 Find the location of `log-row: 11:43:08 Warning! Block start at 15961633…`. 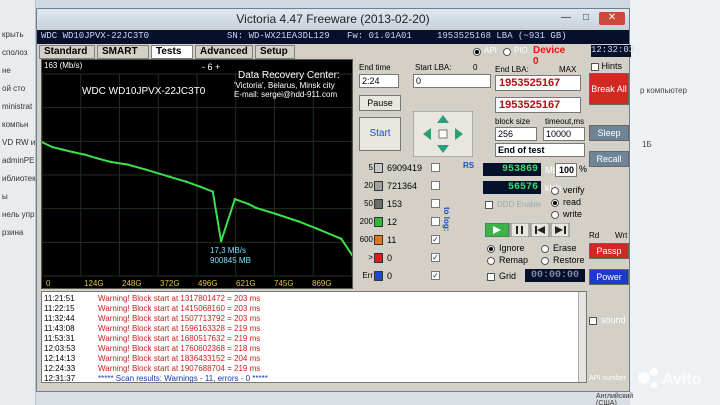

log-row: 11:43:08 Warning! Block start at 15961633… is located at coordinates (152, 328).